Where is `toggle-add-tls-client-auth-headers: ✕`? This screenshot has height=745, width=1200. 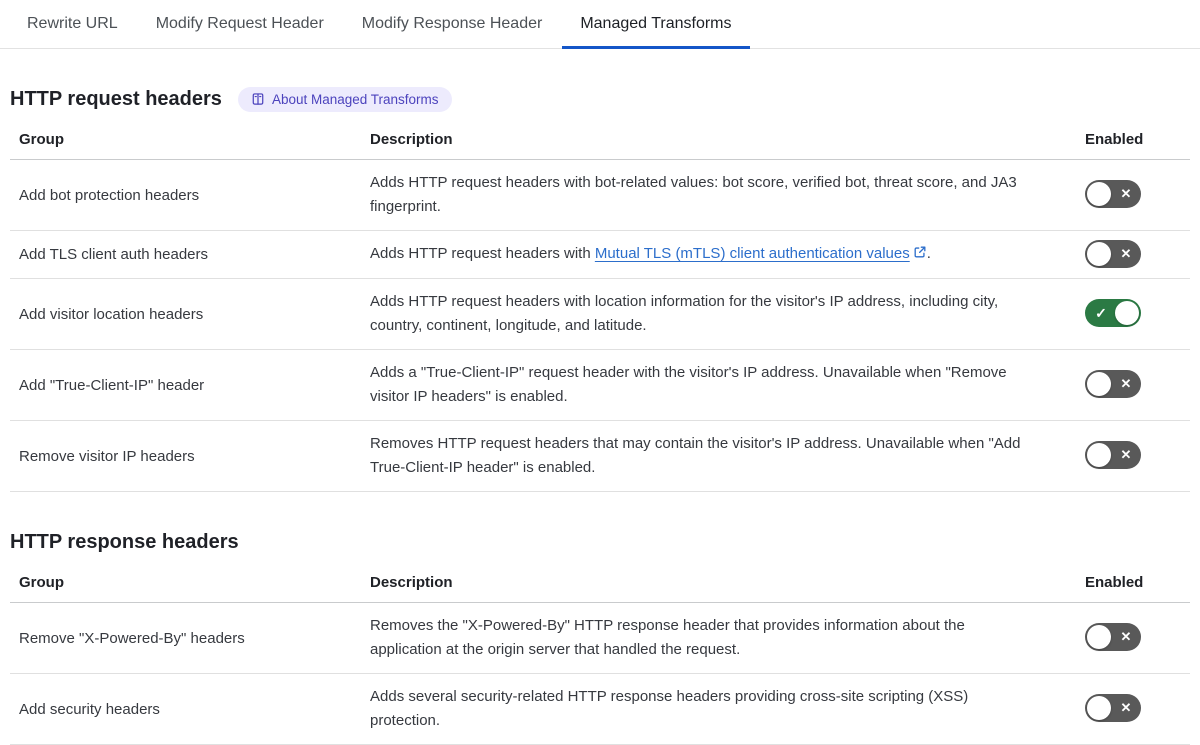 toggle-add-tls-client-auth-headers: ✕ is located at coordinates (1113, 253).